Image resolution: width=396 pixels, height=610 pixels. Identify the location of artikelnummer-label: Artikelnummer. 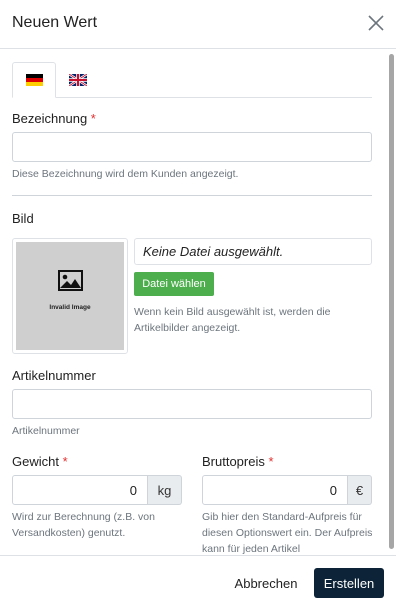
(54, 375).